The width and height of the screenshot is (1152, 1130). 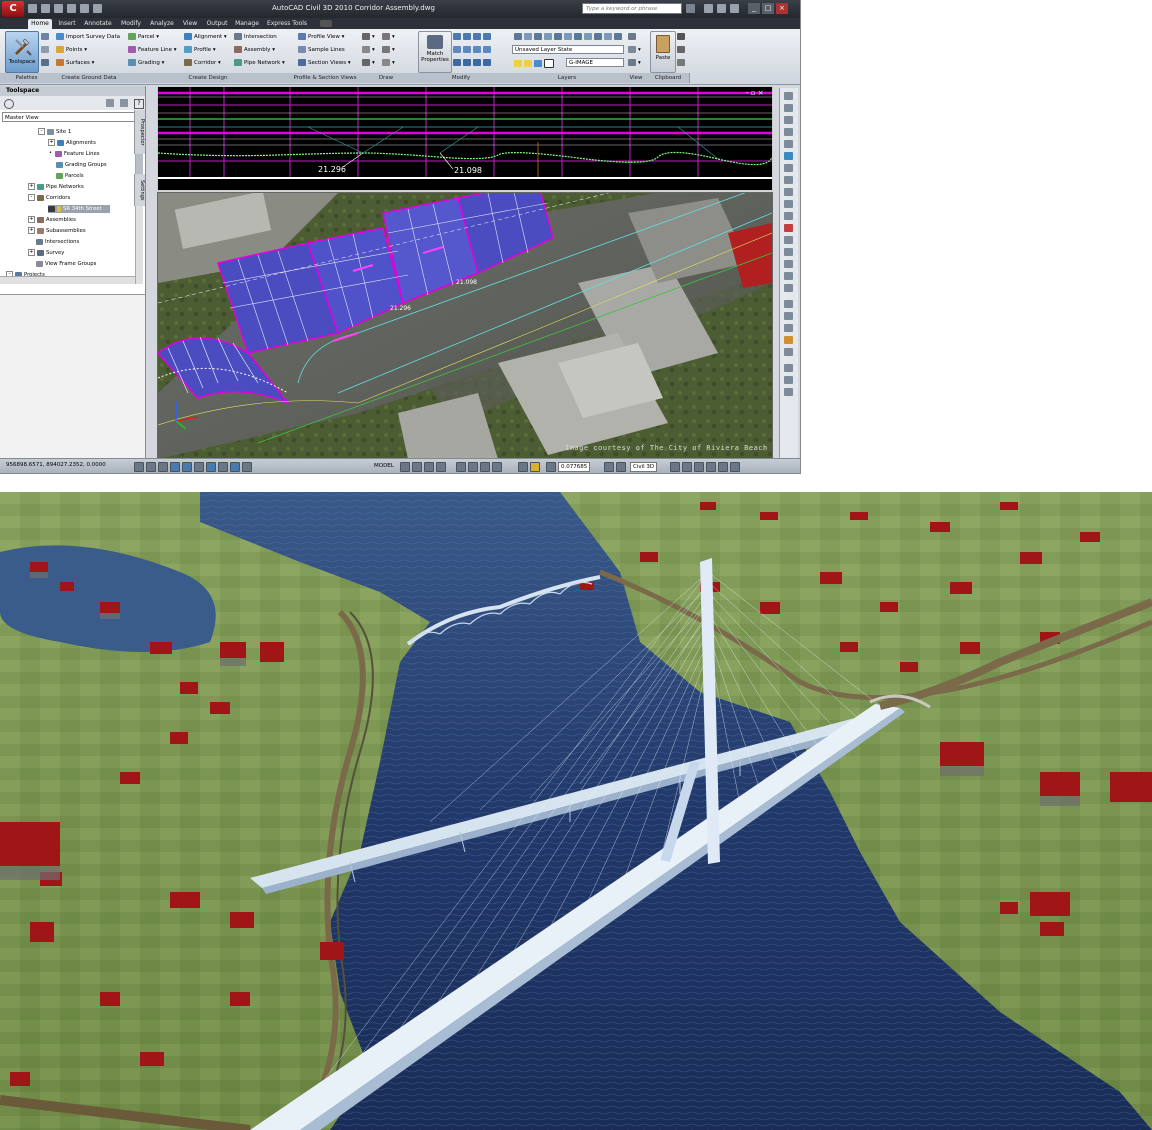 I want to click on pan-tool: ▾, so click(x=634, y=50).